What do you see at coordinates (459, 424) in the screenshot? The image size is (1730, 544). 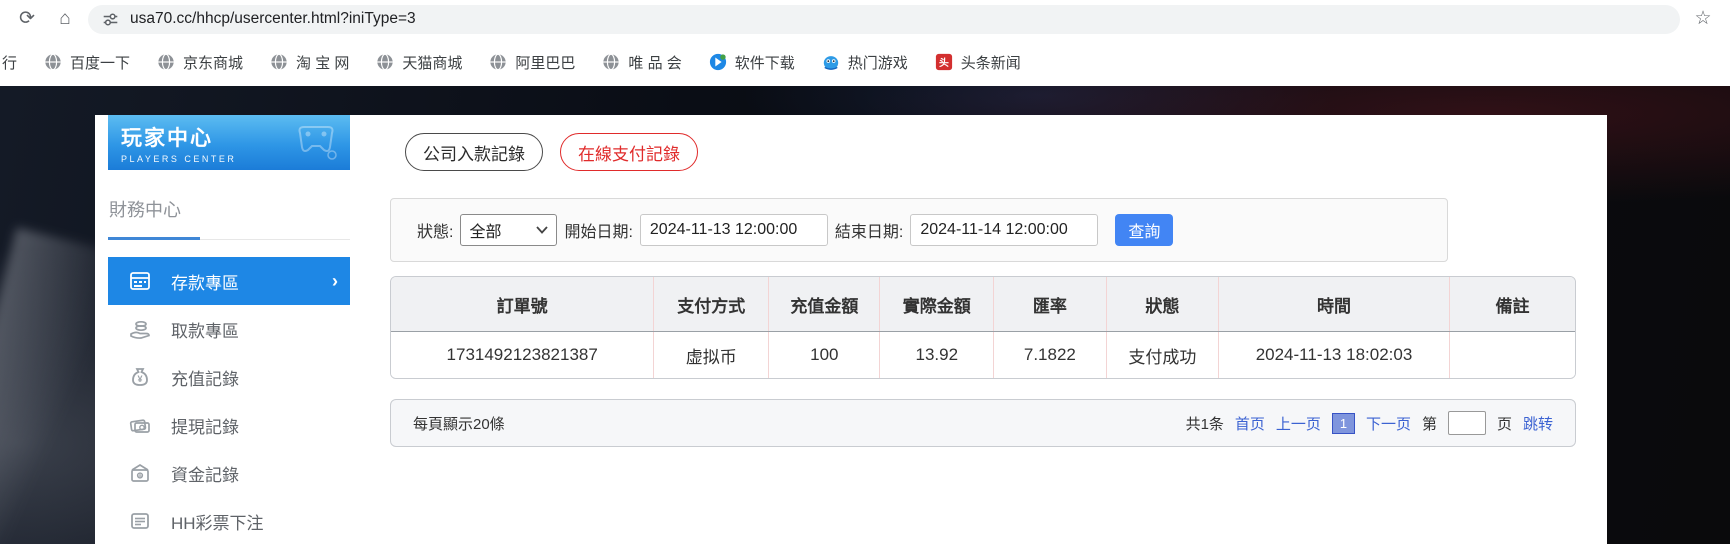 I see `page-size-text: 每頁顯示20條` at bounding box center [459, 424].